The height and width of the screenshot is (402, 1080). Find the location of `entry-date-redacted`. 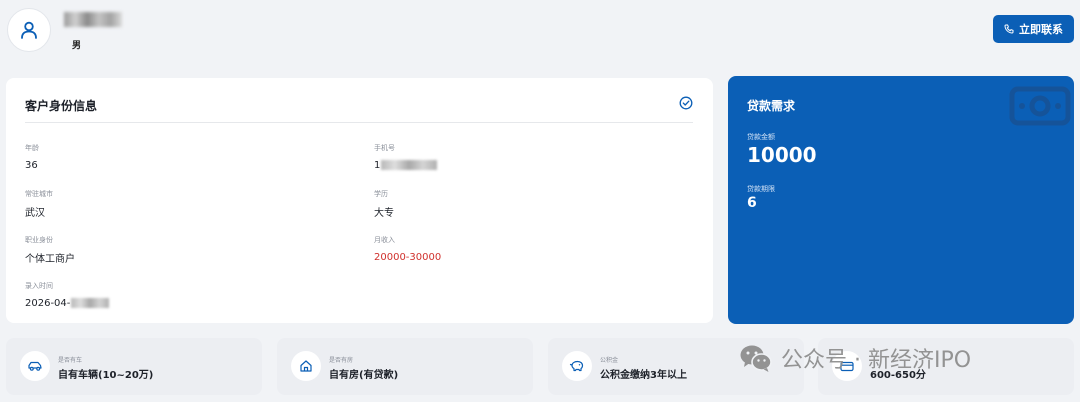

entry-date-redacted is located at coordinates (90, 303).